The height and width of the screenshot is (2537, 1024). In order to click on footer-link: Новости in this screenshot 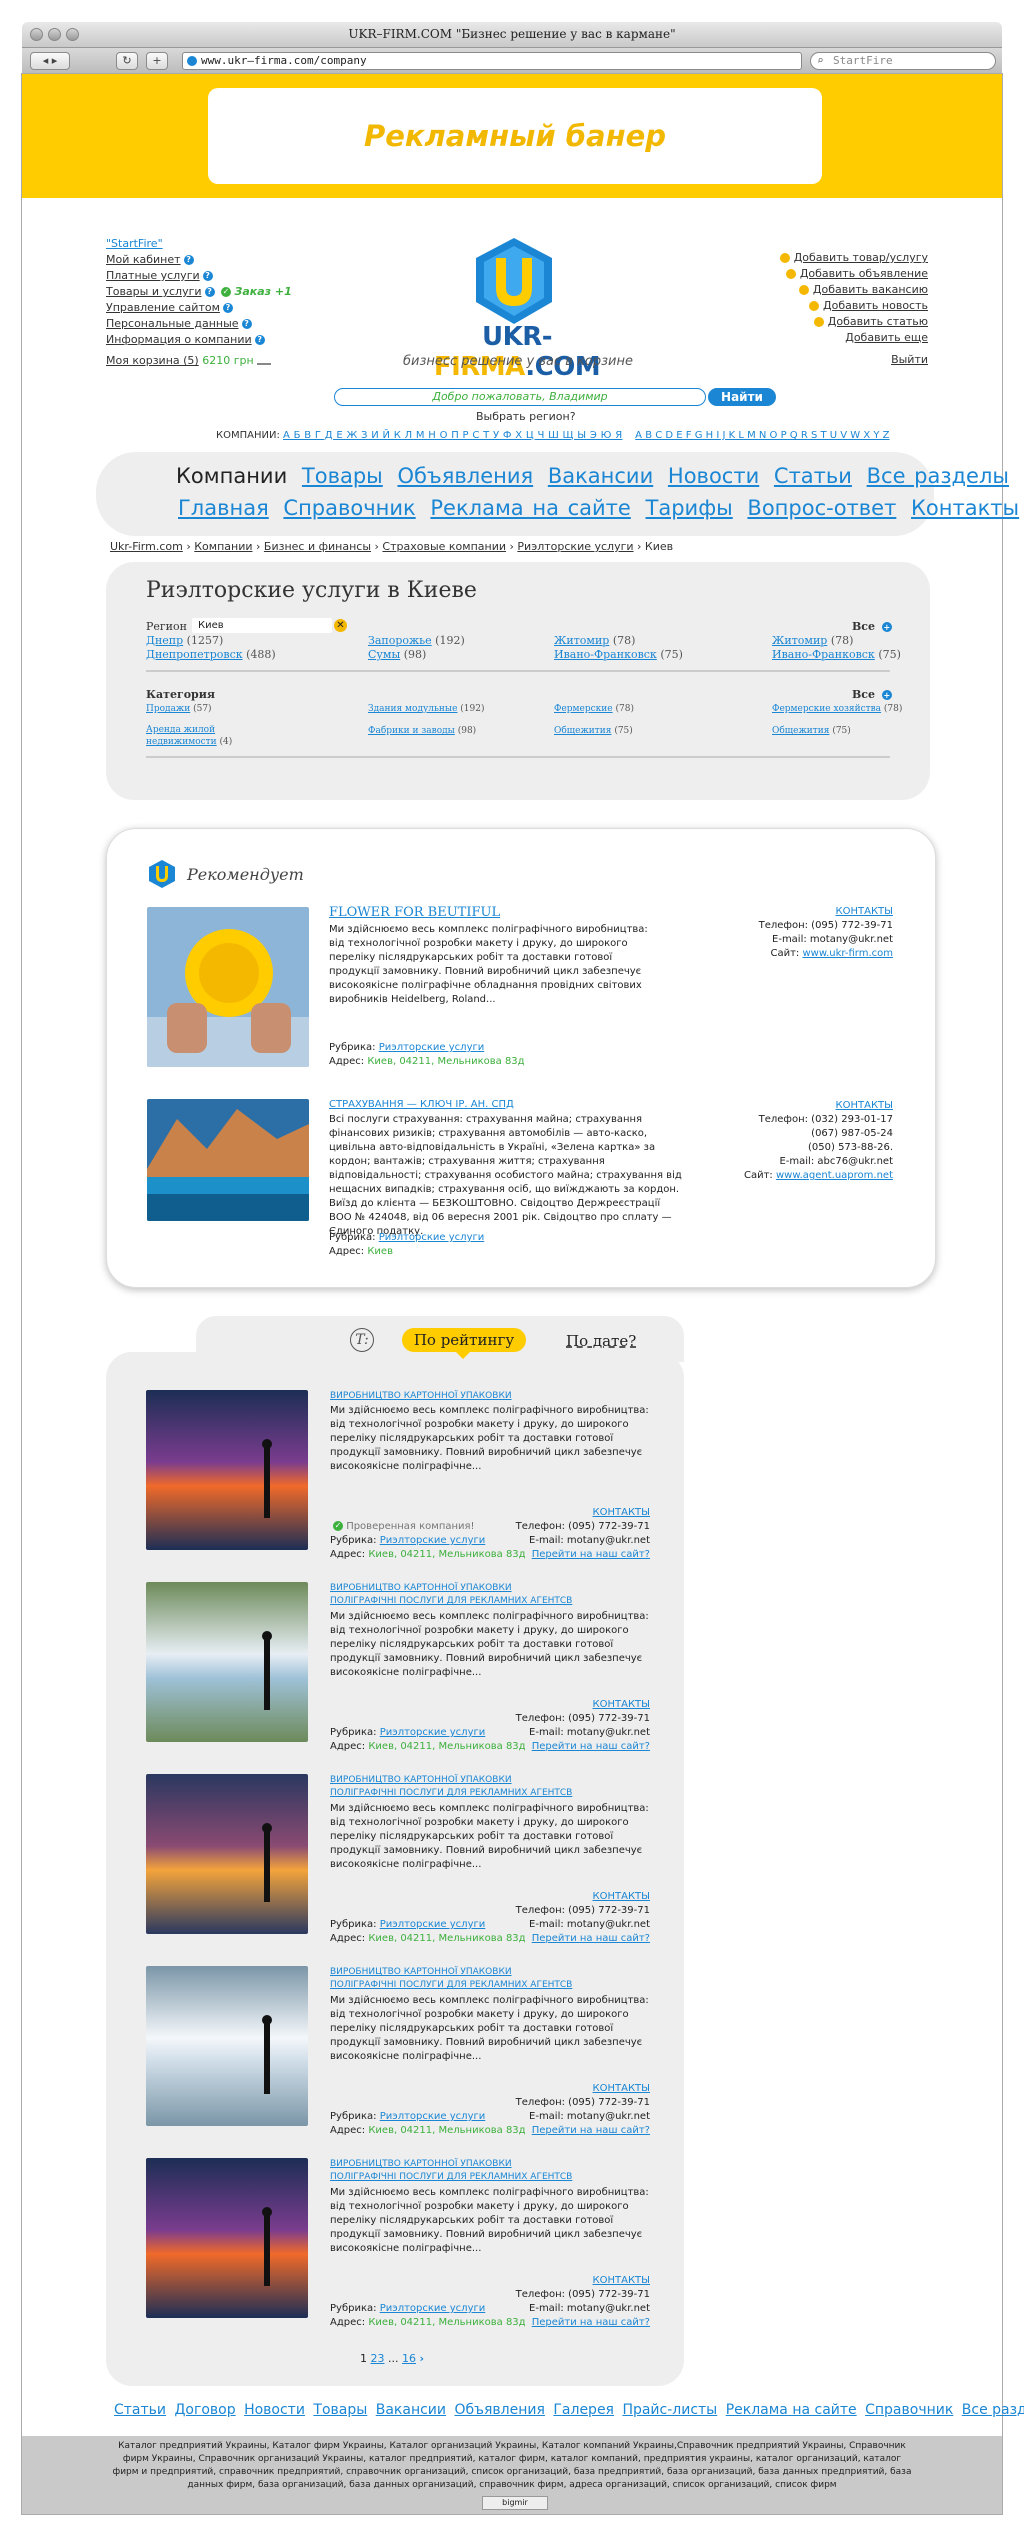, I will do `click(274, 2410)`.